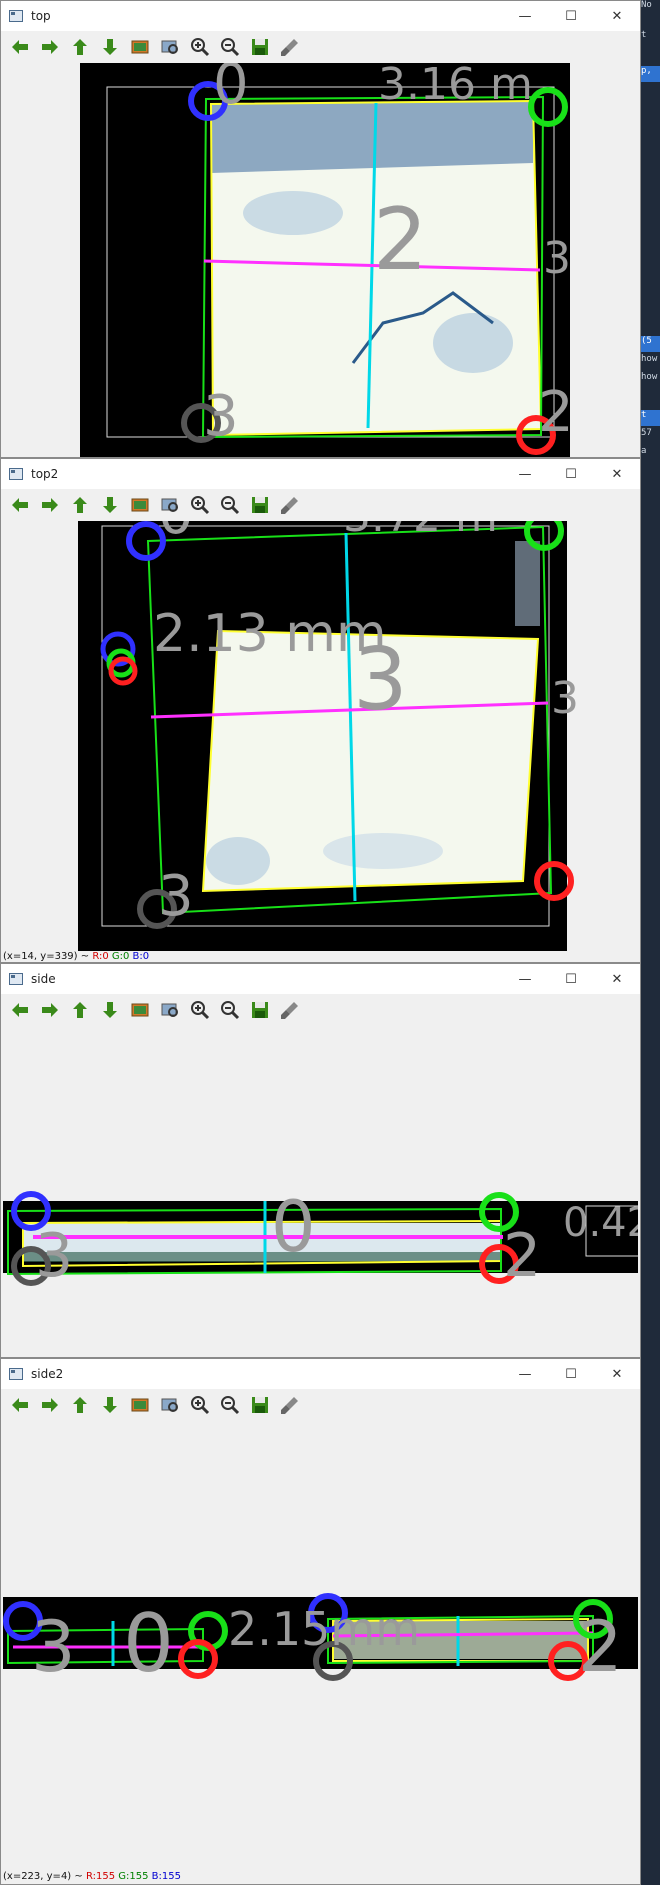  I want to click on image-canvas: 3 0 0.42 2, so click(320, 1238).